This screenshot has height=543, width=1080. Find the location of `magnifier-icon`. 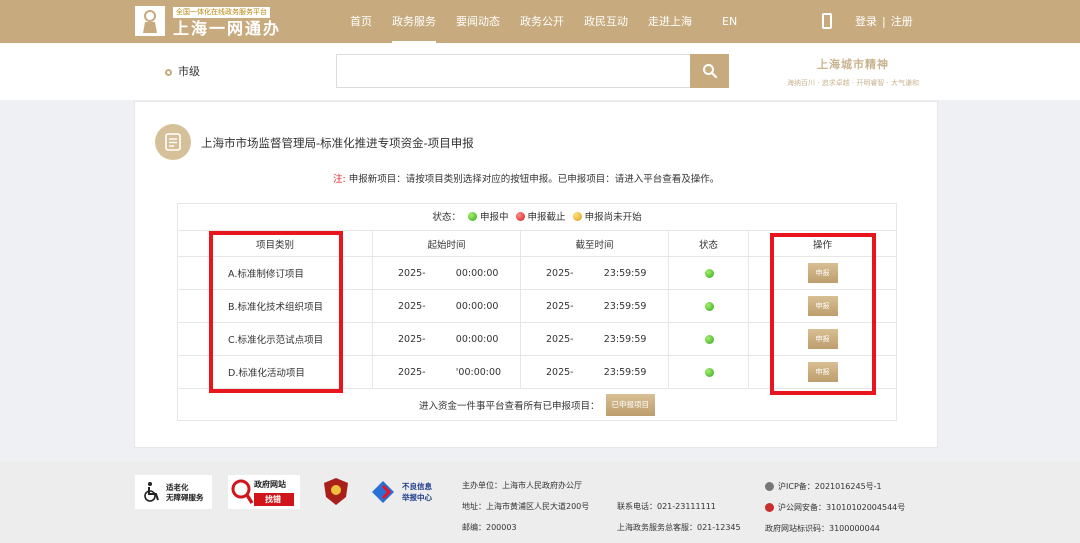

magnifier-icon is located at coordinates (242, 491).